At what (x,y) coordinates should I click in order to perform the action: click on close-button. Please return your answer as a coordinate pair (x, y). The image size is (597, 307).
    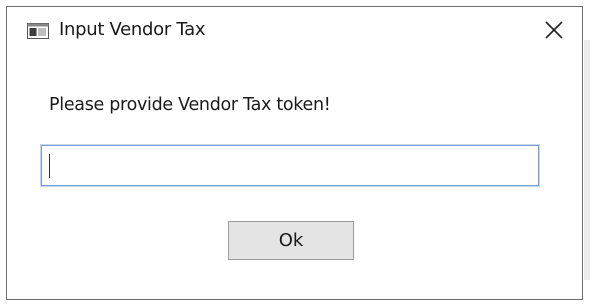
    Looking at the image, I should click on (554, 30).